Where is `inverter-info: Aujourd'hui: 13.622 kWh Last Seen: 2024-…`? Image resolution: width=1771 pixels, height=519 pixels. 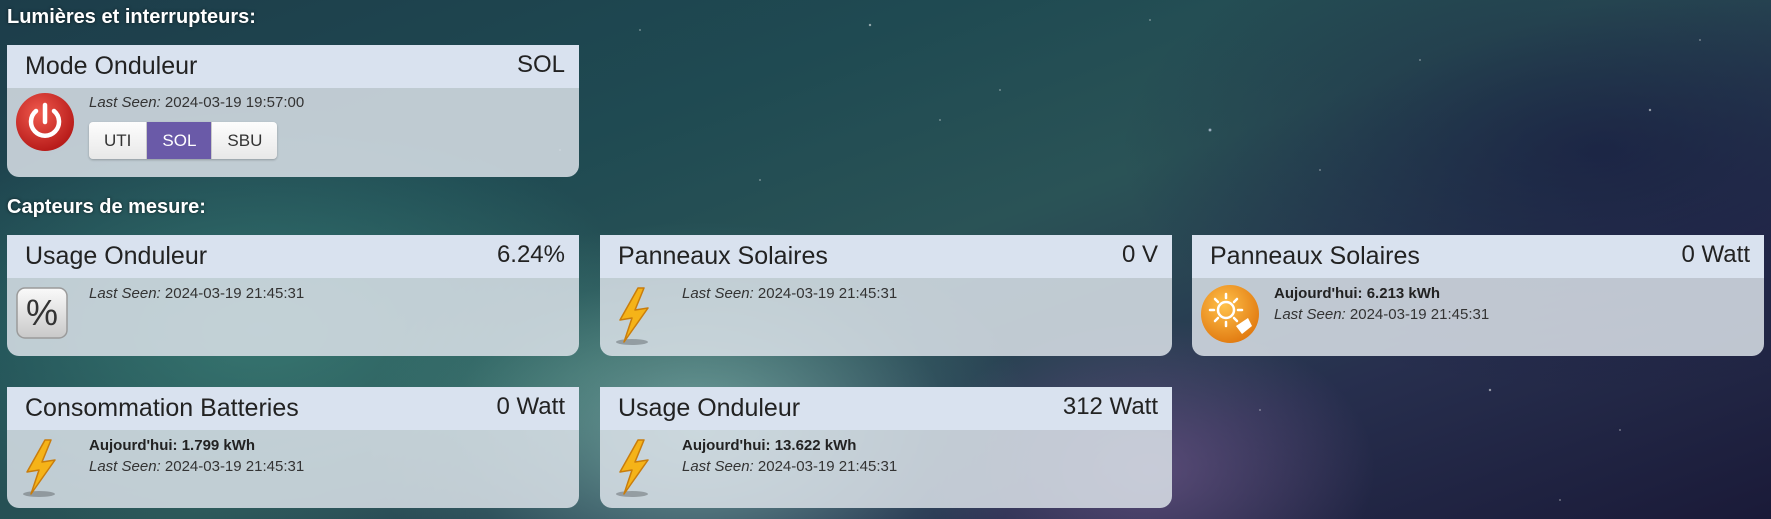
inverter-info: Aujourd'hui: 13.622 kWh Last Seen: 2024-… is located at coordinates (789, 456).